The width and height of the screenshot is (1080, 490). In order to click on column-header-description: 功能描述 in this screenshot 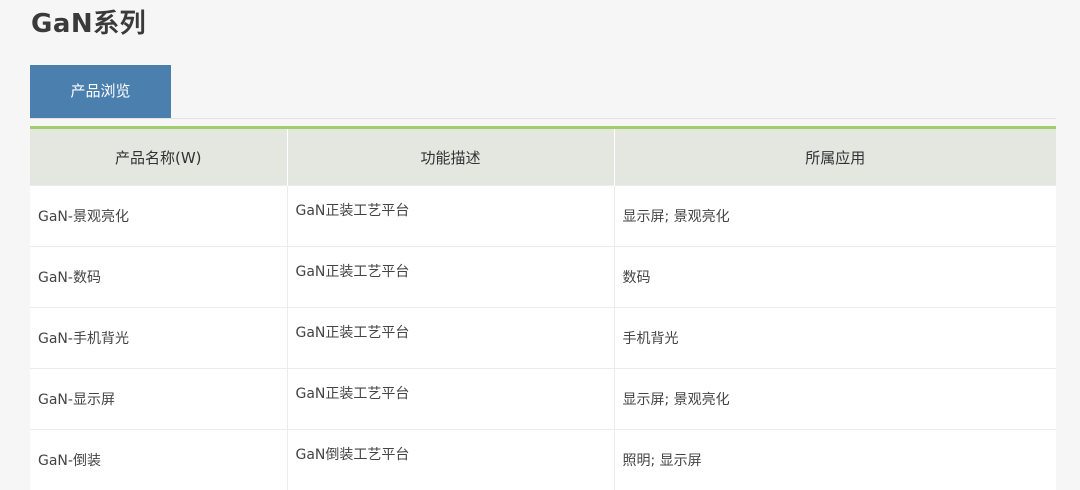, I will do `click(450, 157)`.